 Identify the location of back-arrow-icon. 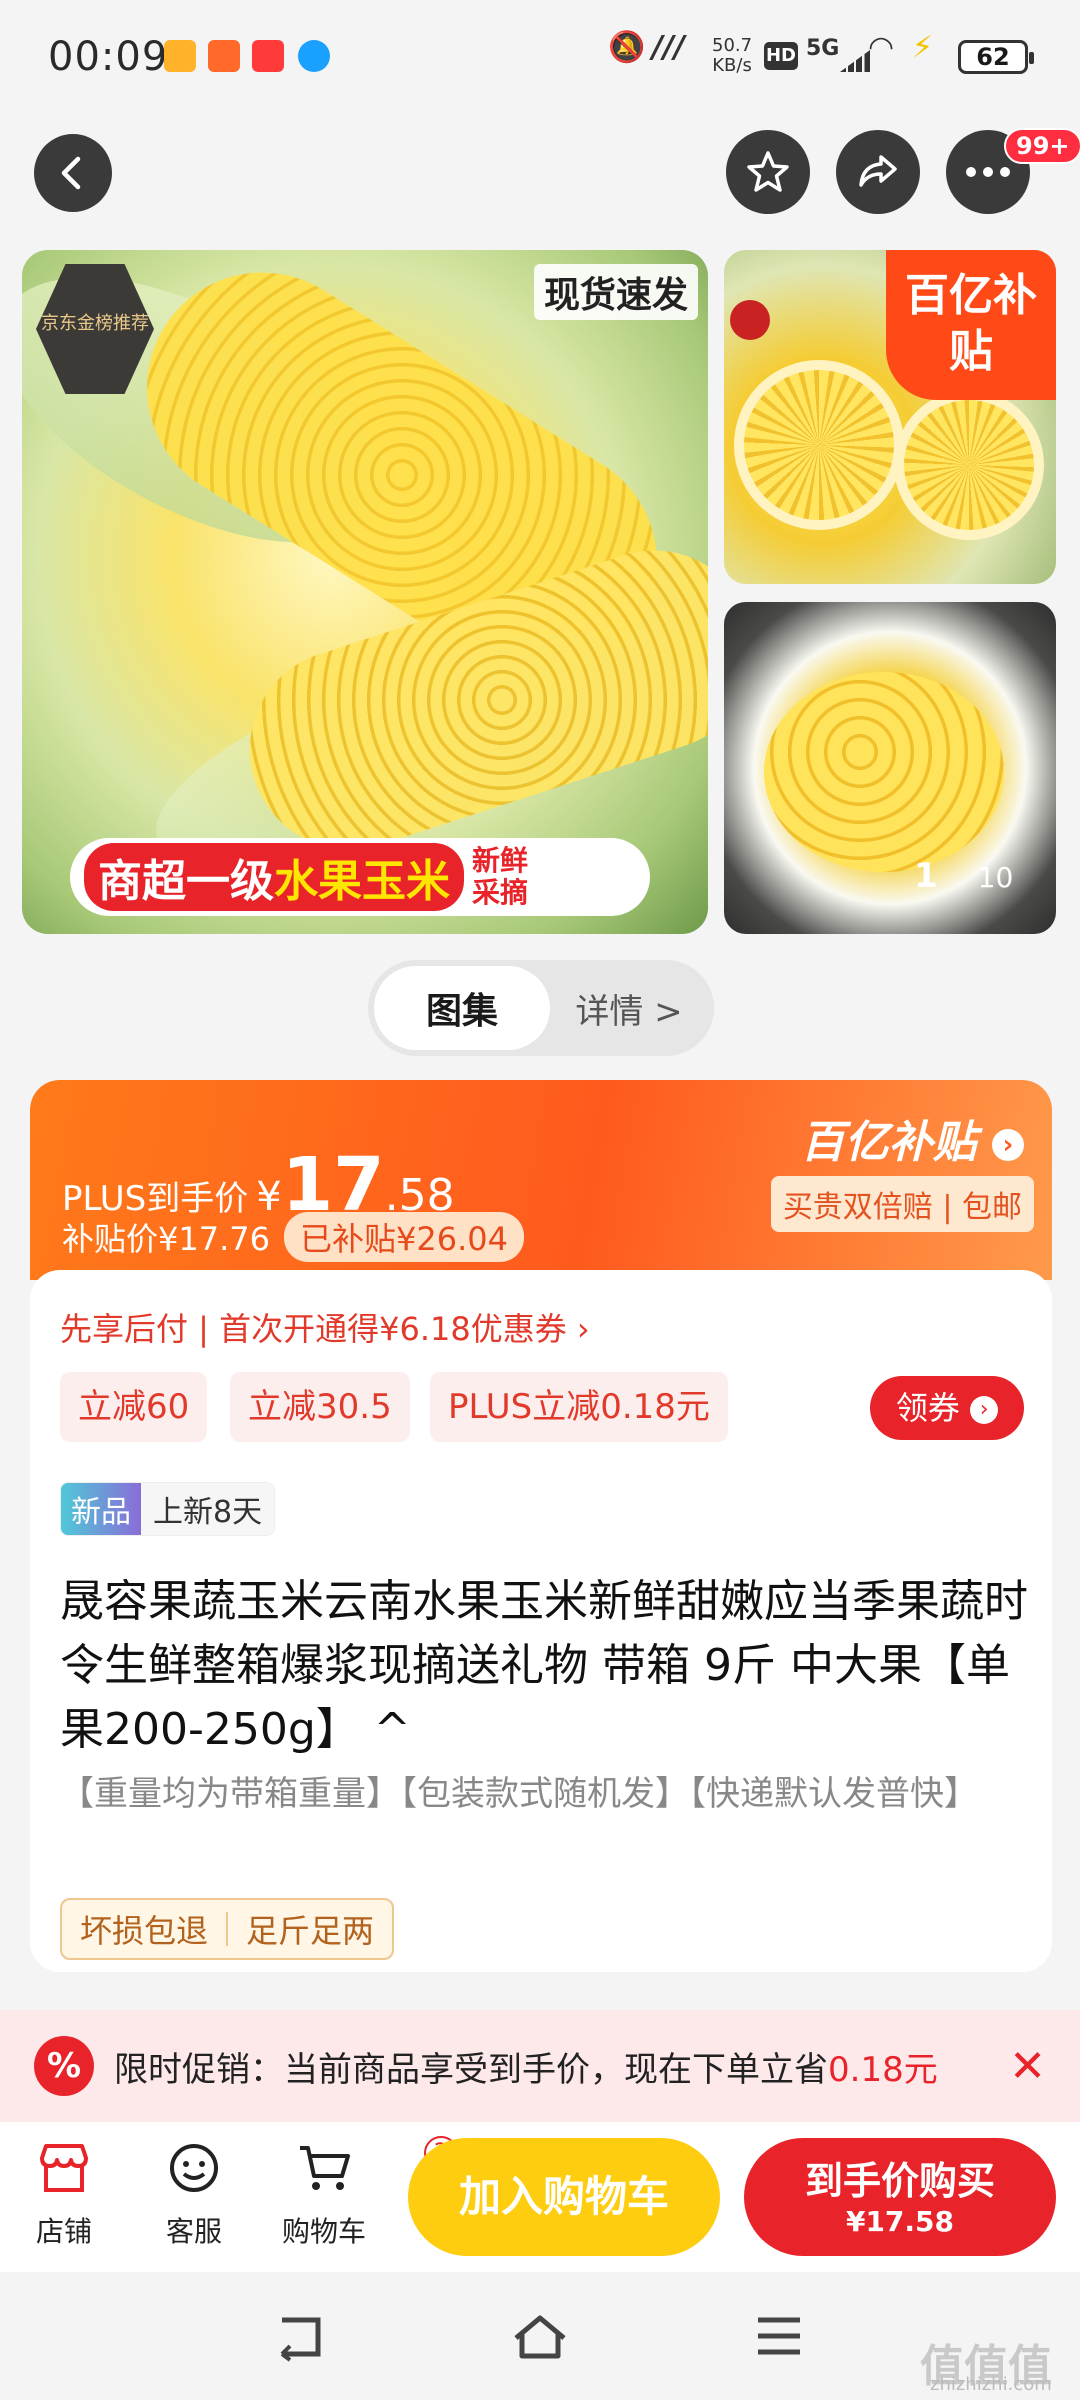
(71, 173).